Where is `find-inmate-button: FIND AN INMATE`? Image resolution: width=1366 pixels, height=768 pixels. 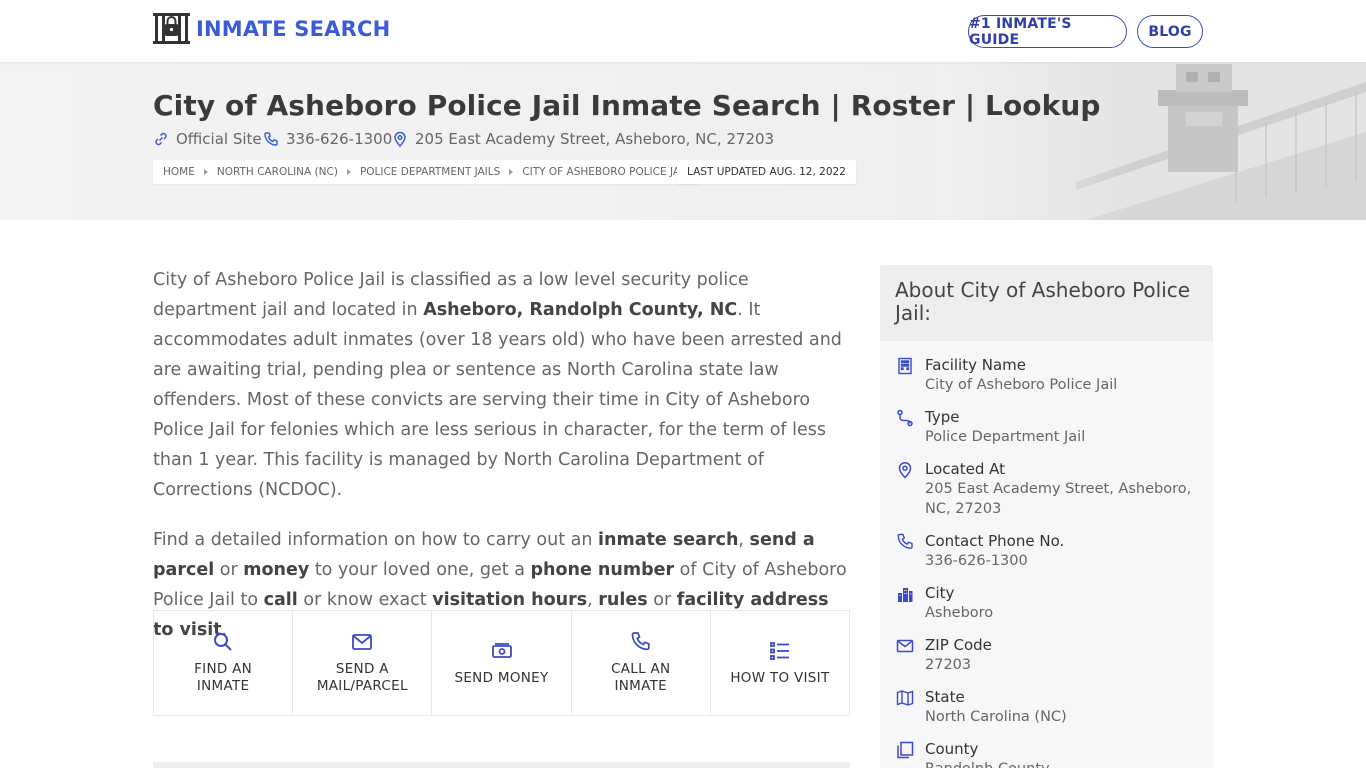 find-inmate-button: FIND AN INMATE is located at coordinates (224, 663).